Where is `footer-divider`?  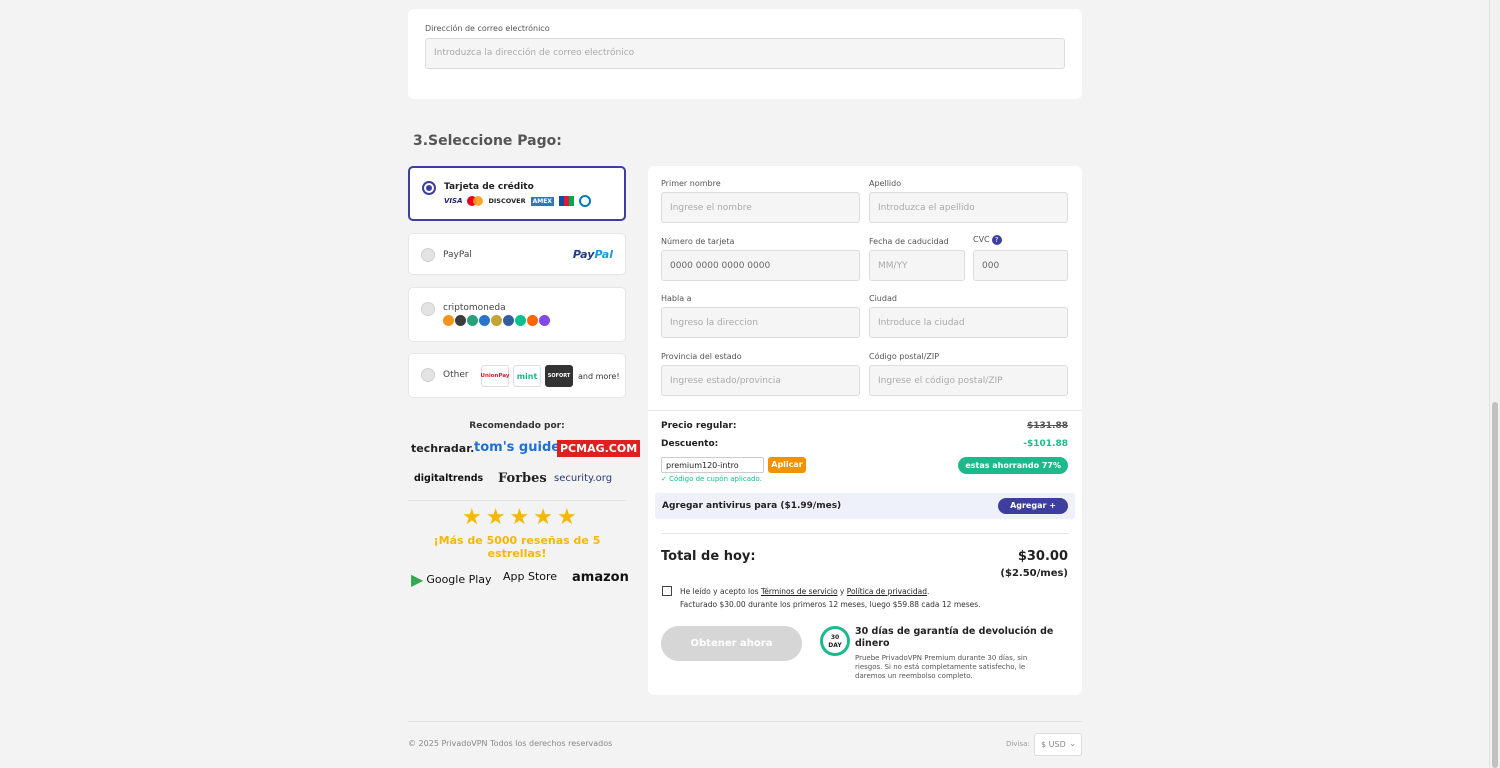 footer-divider is located at coordinates (745, 721).